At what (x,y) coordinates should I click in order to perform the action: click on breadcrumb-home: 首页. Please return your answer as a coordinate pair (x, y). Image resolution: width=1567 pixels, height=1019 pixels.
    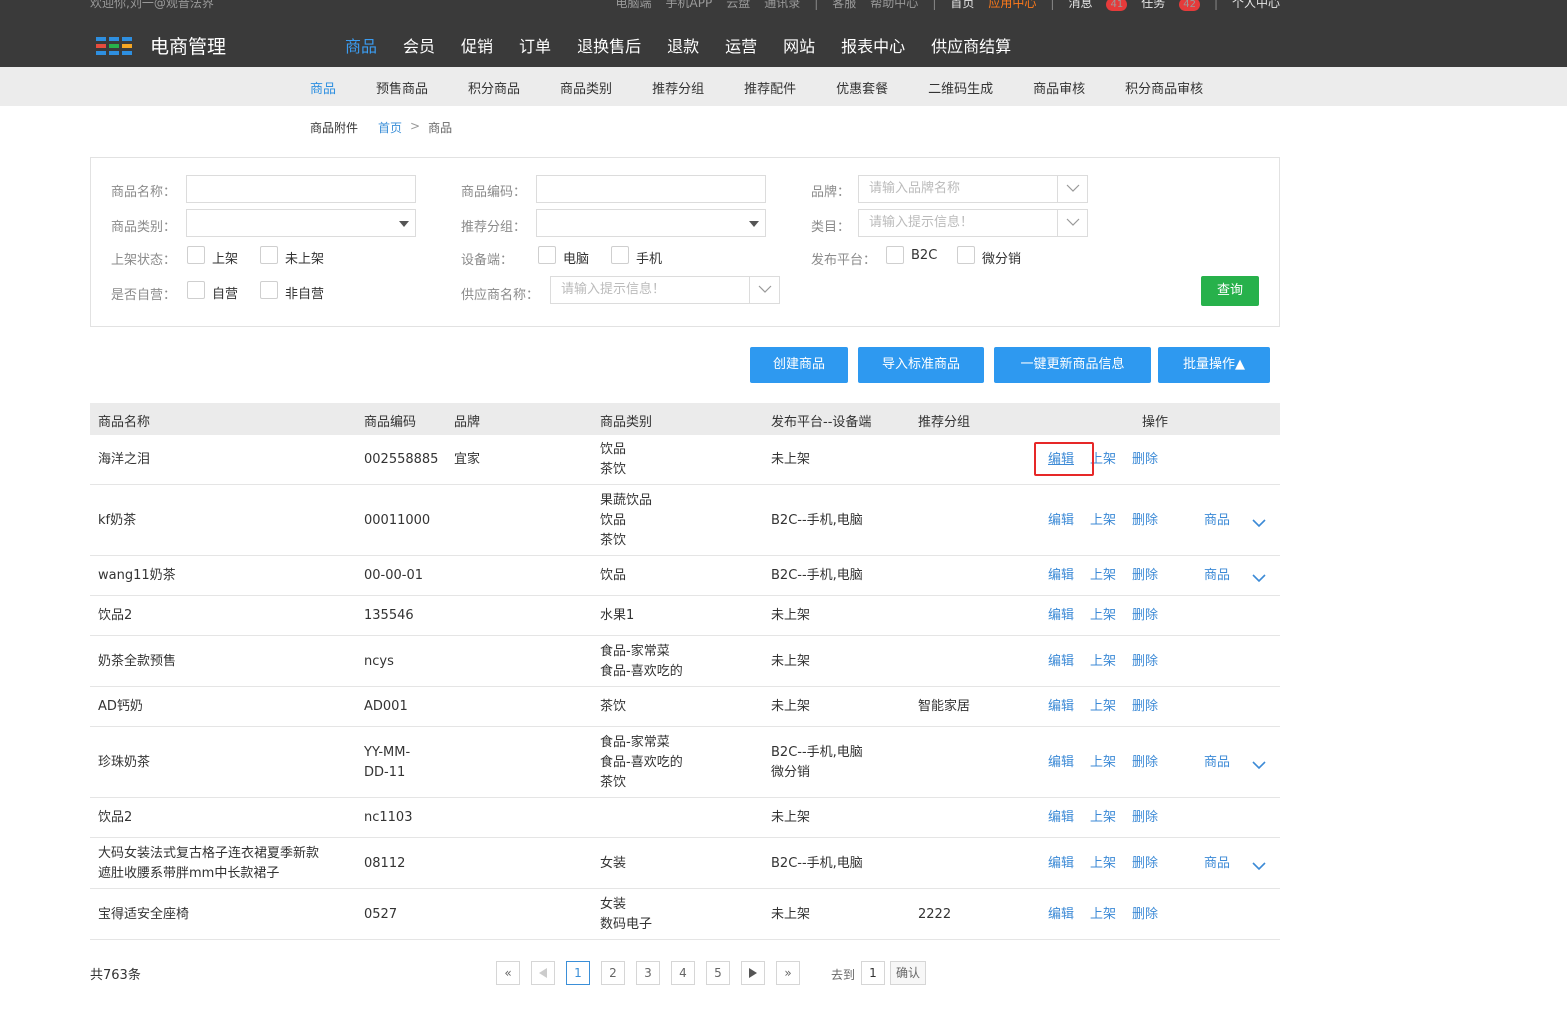
    Looking at the image, I should click on (390, 127).